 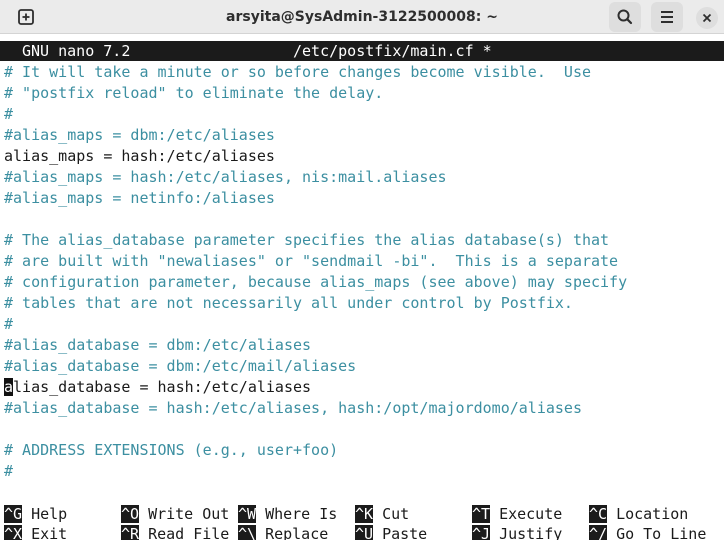 What do you see at coordinates (189, 514) in the screenshot?
I see `shortcut-label: Write Out` at bounding box center [189, 514].